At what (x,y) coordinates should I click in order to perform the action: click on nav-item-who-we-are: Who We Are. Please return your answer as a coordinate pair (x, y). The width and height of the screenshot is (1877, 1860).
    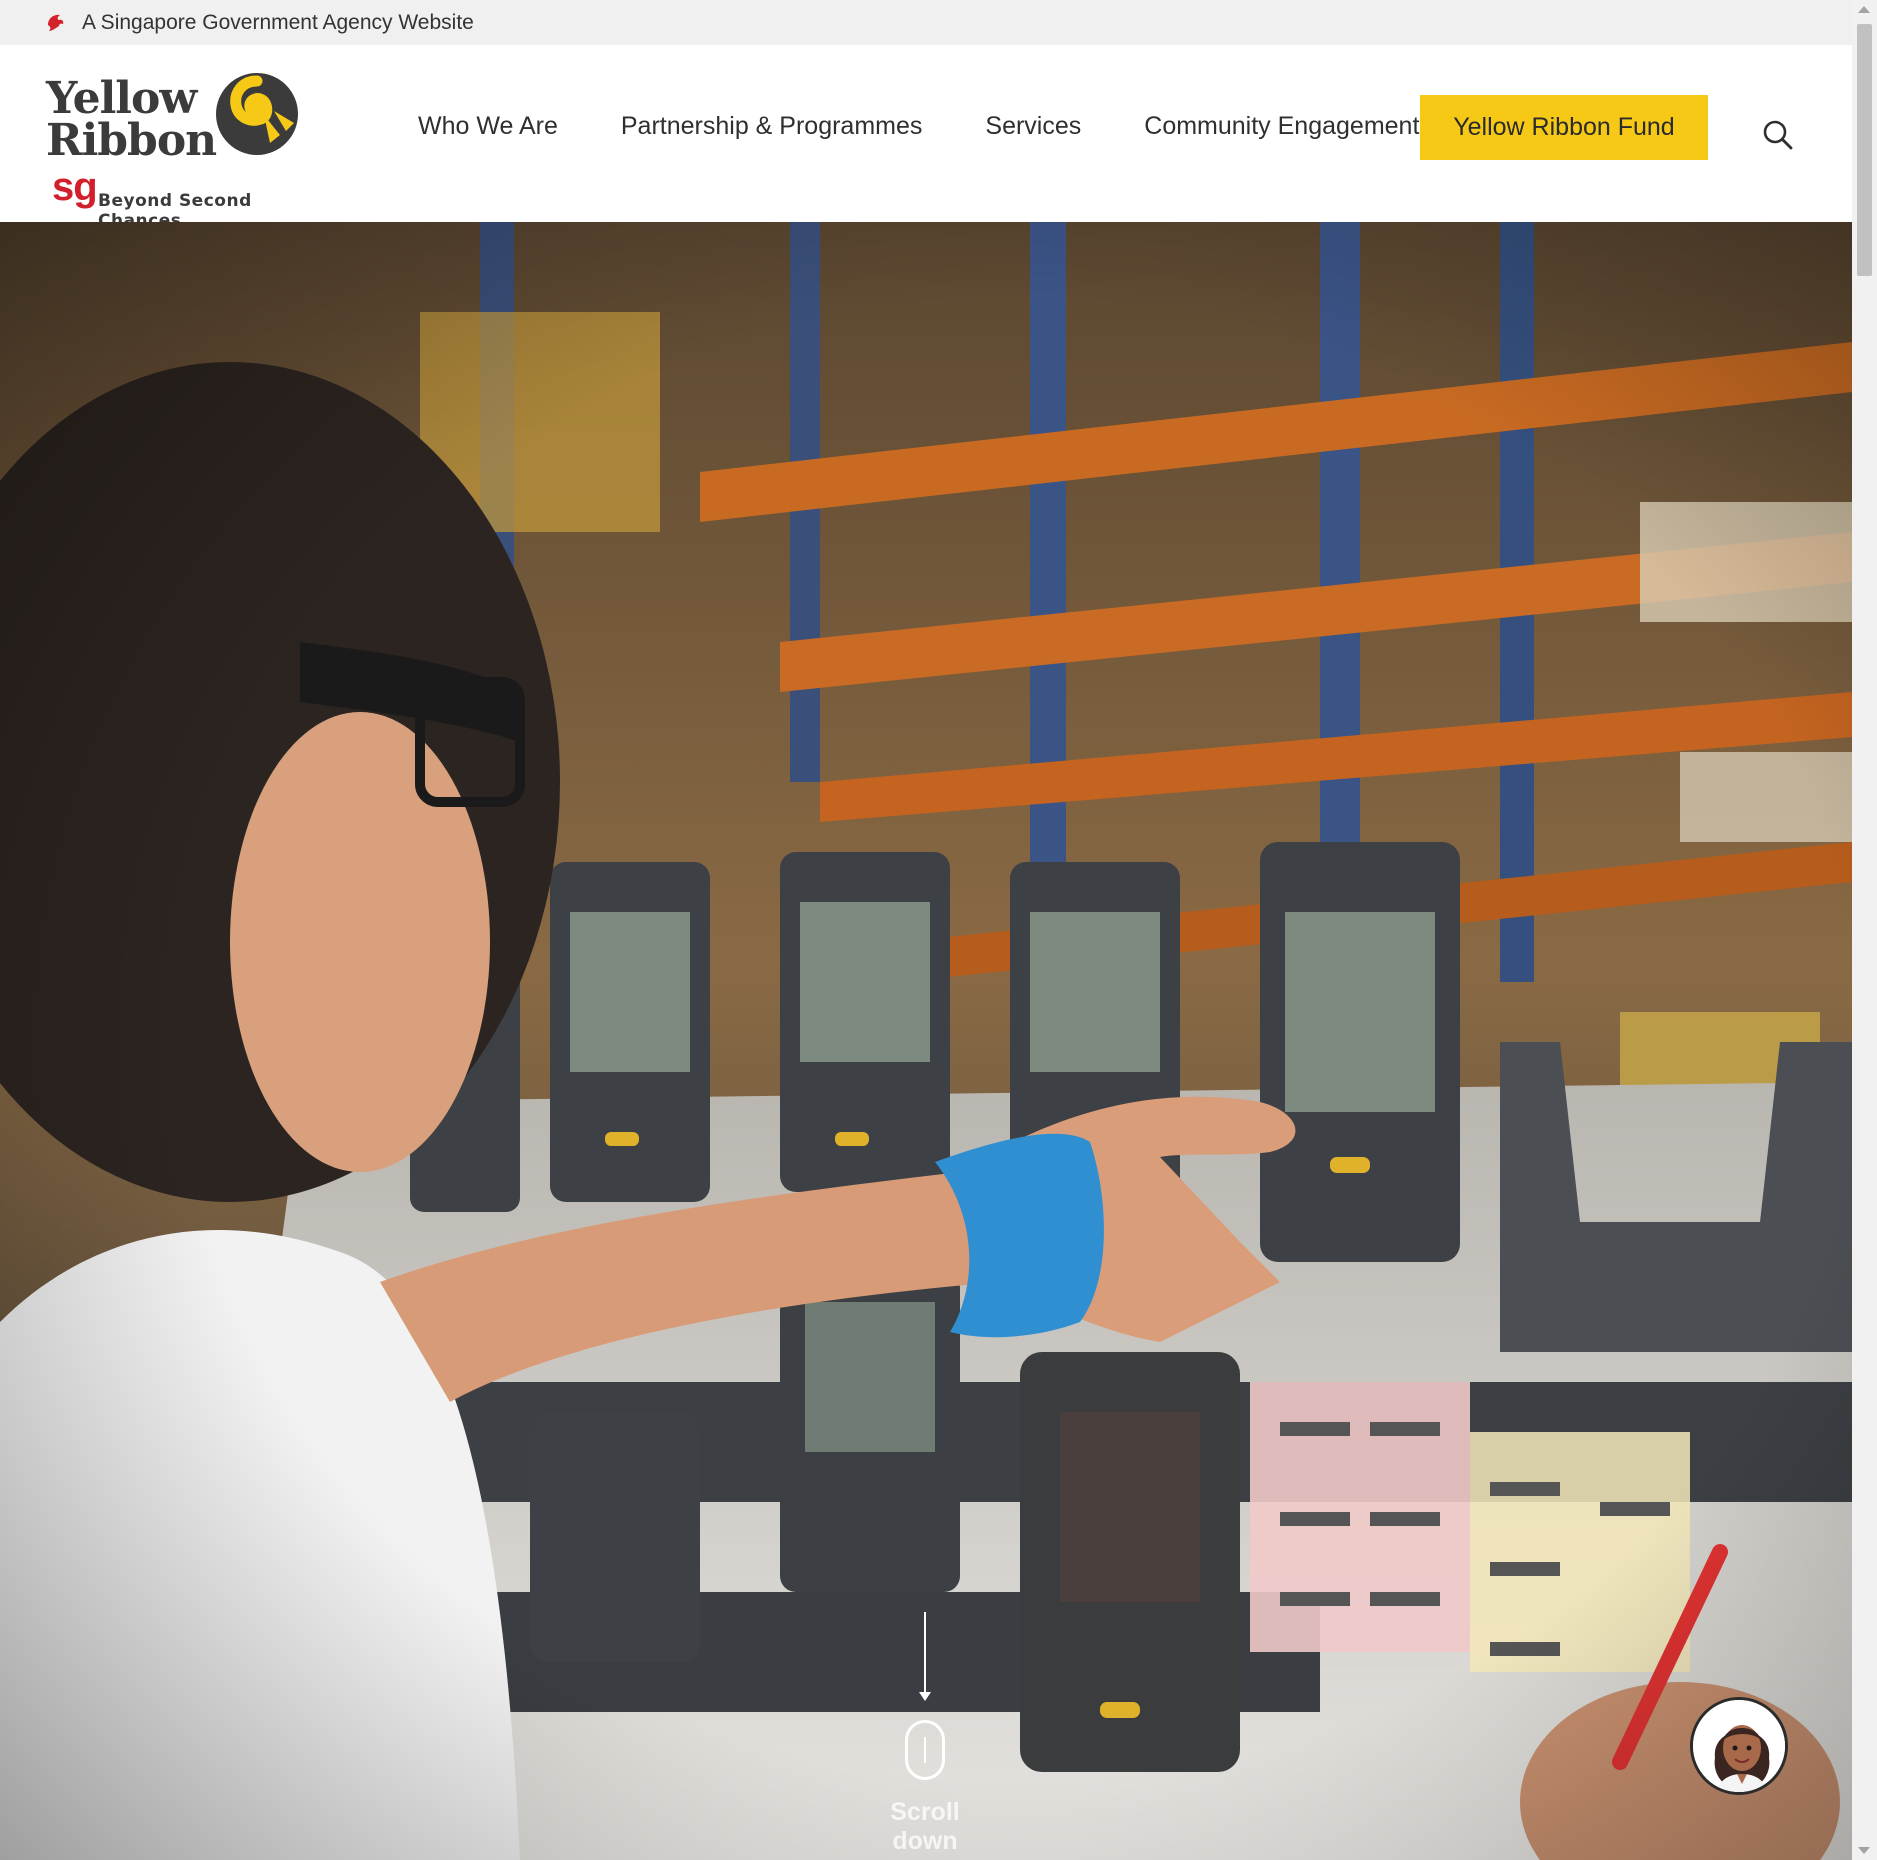
    Looking at the image, I should click on (488, 126).